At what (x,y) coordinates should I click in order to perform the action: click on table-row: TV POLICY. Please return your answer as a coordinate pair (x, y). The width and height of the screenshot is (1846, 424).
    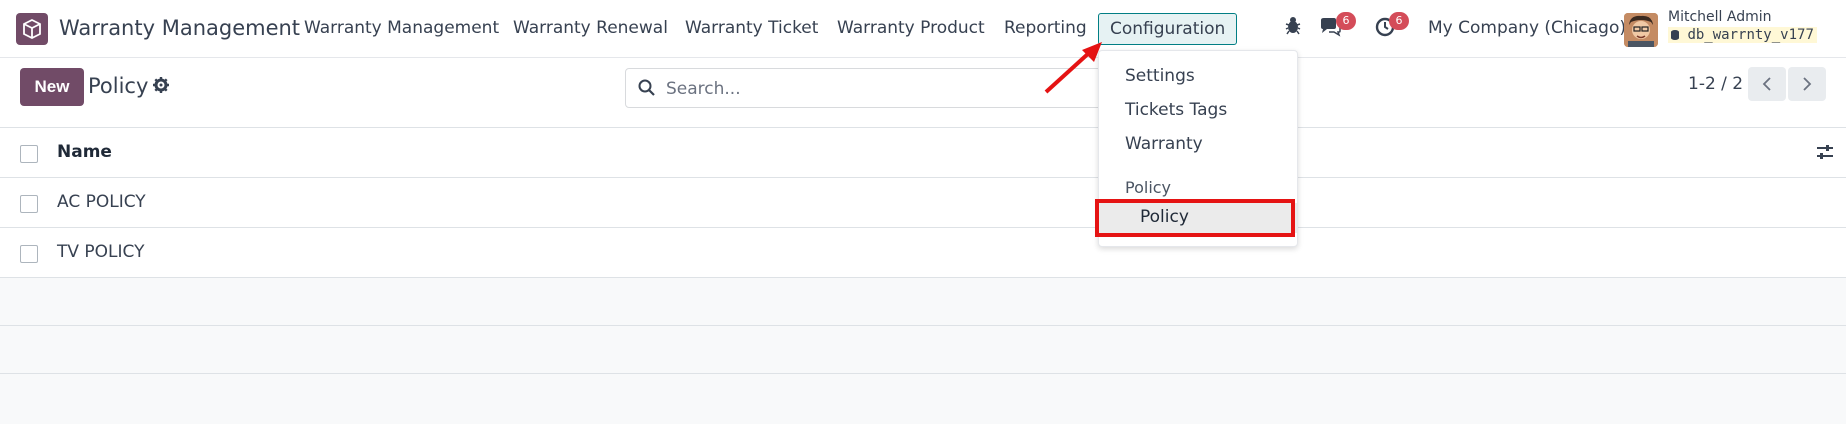
    Looking at the image, I should click on (923, 253).